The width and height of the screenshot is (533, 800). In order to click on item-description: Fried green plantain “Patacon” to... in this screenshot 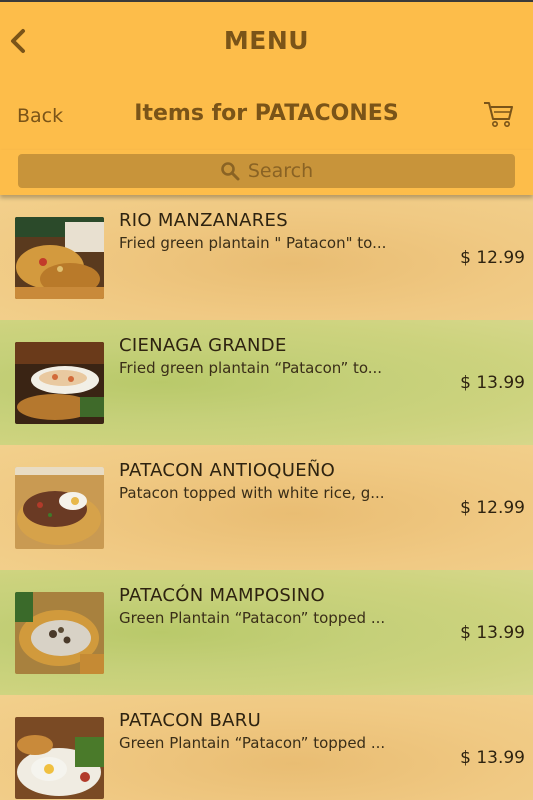, I will do `click(251, 368)`.